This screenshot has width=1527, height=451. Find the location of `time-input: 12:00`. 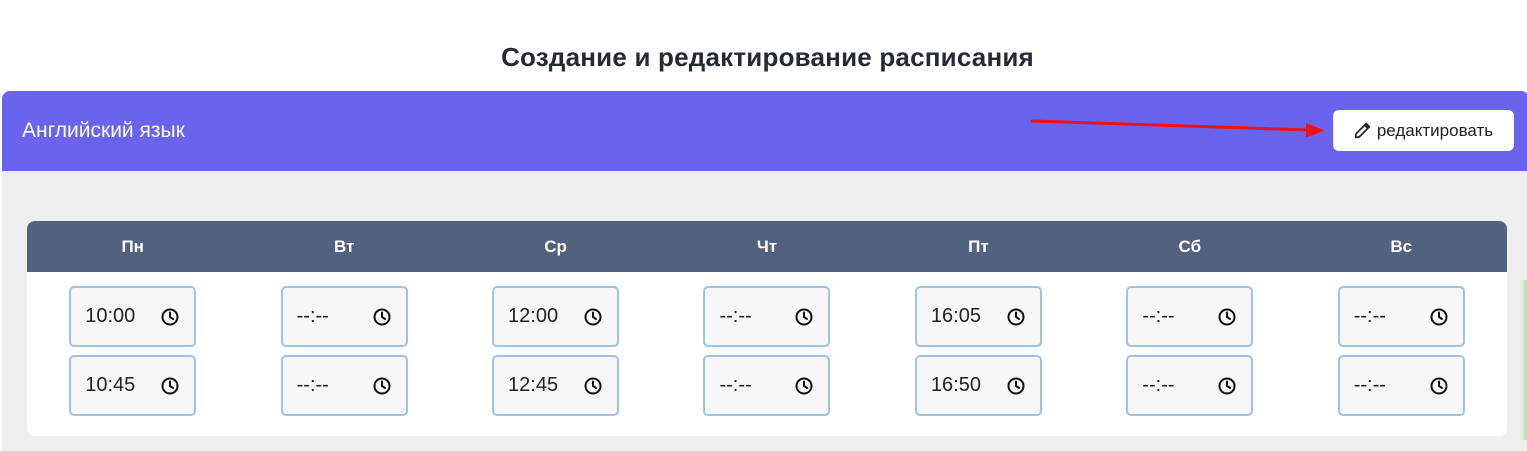

time-input: 12:00 is located at coordinates (556, 316).